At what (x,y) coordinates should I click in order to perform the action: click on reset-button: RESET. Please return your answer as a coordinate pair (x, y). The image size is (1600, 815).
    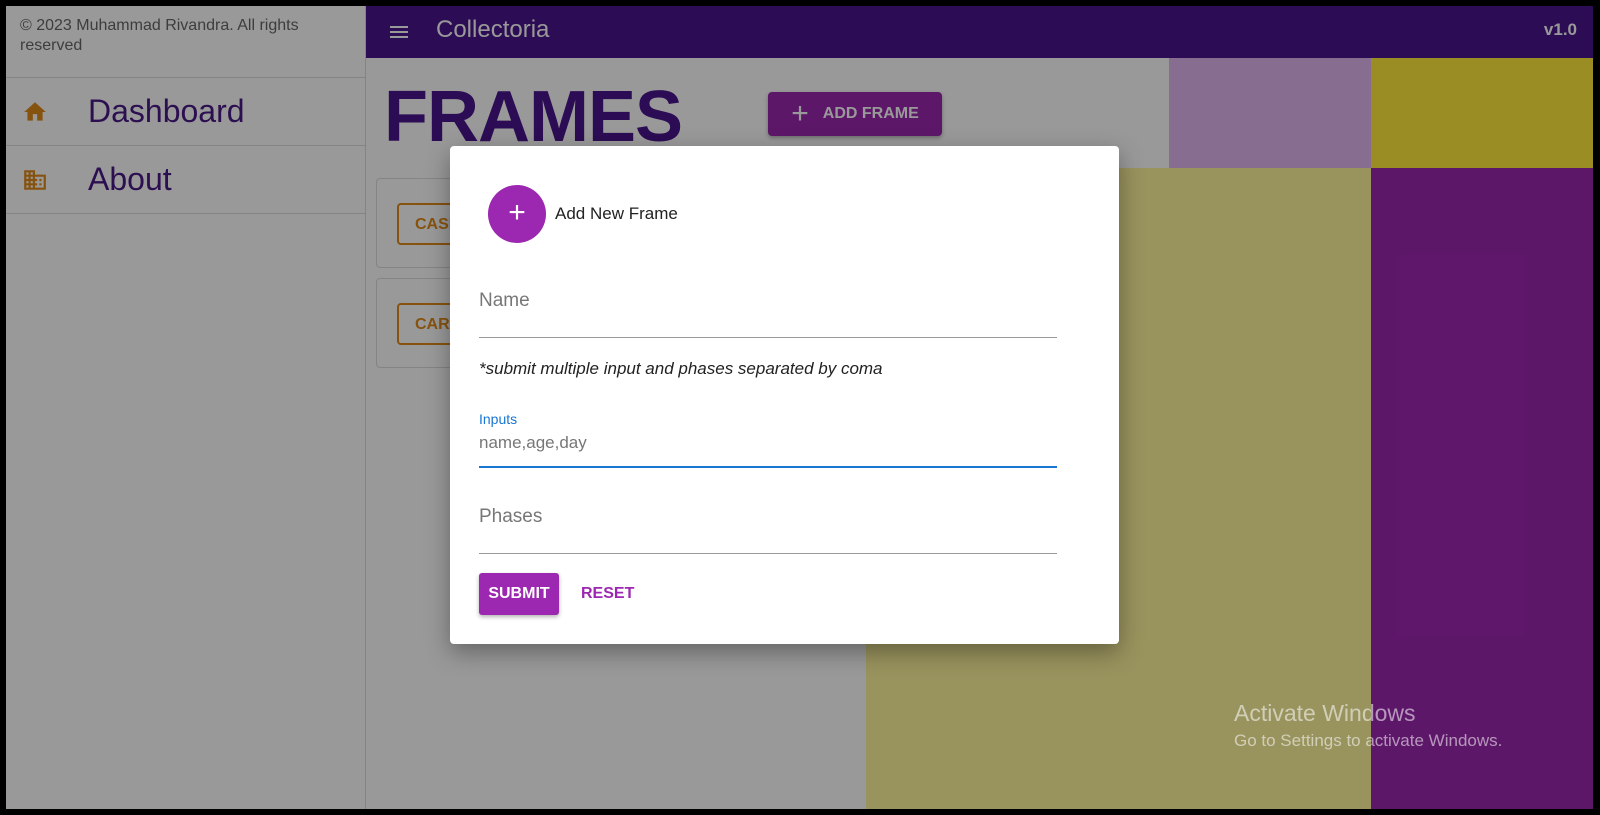
    Looking at the image, I should click on (607, 594).